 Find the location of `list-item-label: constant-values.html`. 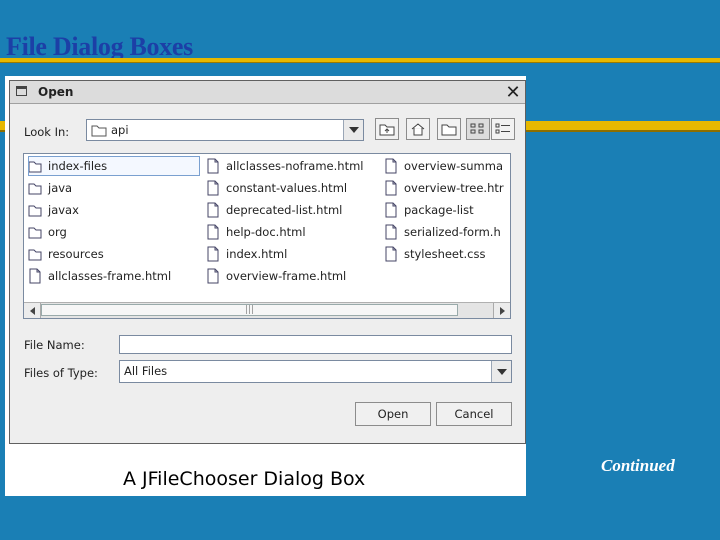

list-item-label: constant-values.html is located at coordinates (287, 188).